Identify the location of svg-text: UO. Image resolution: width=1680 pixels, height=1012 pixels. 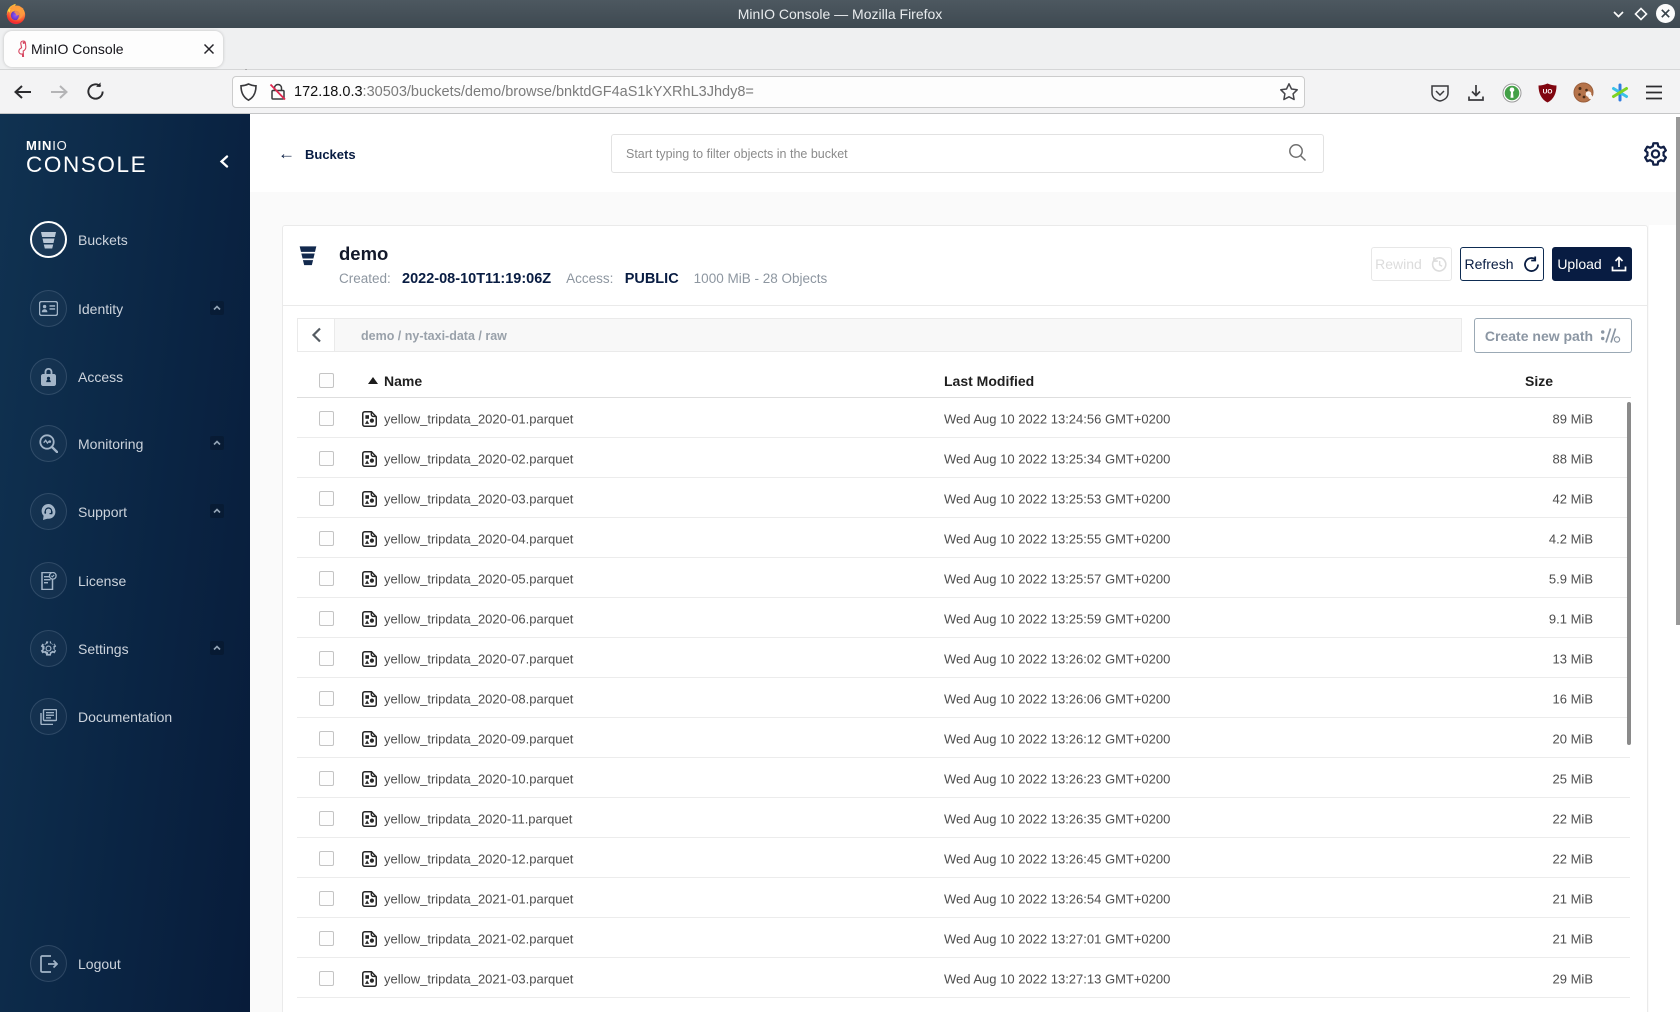
(1548, 92).